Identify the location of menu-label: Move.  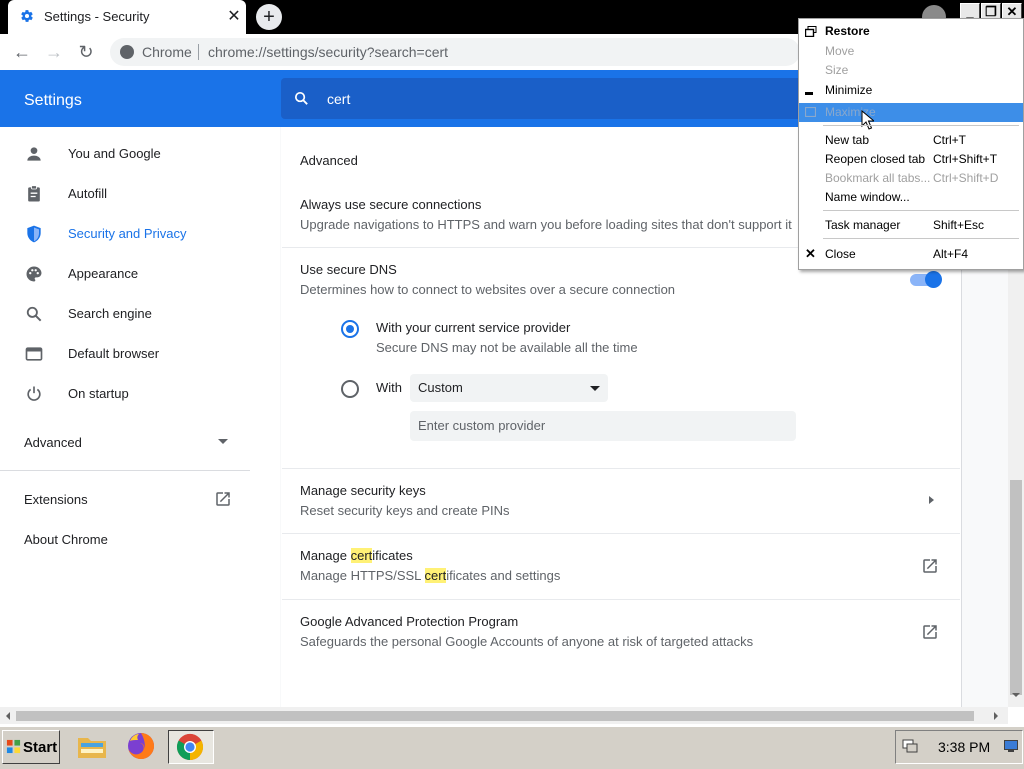
(840, 51).